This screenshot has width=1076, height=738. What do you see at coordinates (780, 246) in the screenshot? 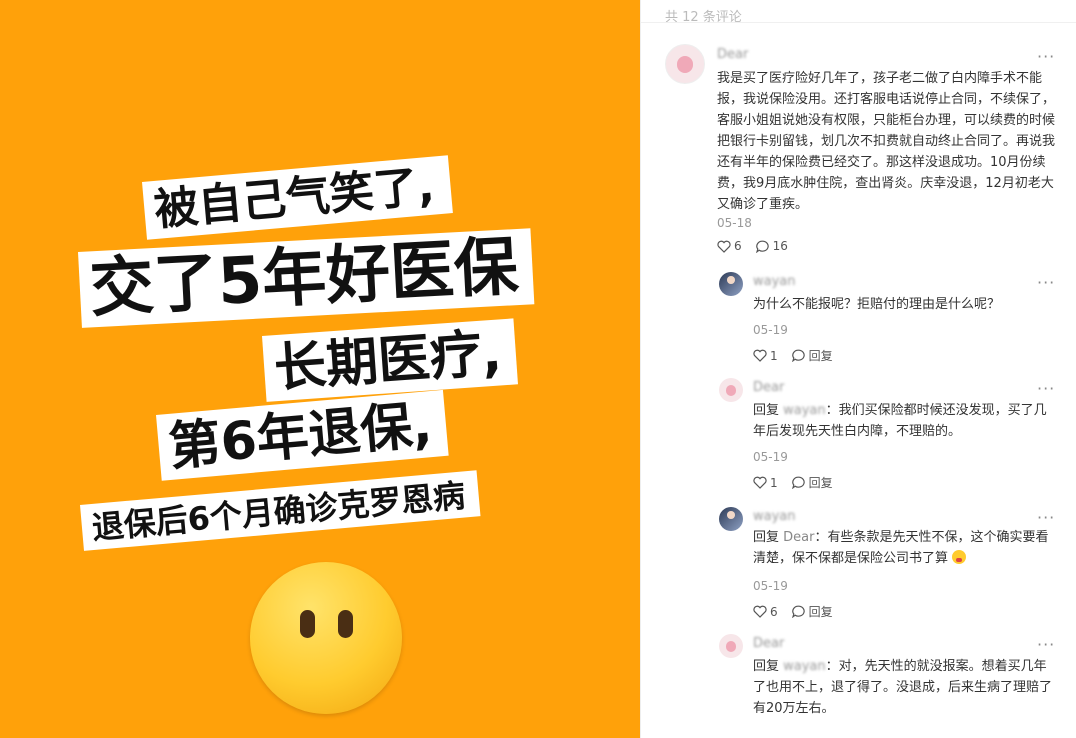
I see `reply-count: 16` at bounding box center [780, 246].